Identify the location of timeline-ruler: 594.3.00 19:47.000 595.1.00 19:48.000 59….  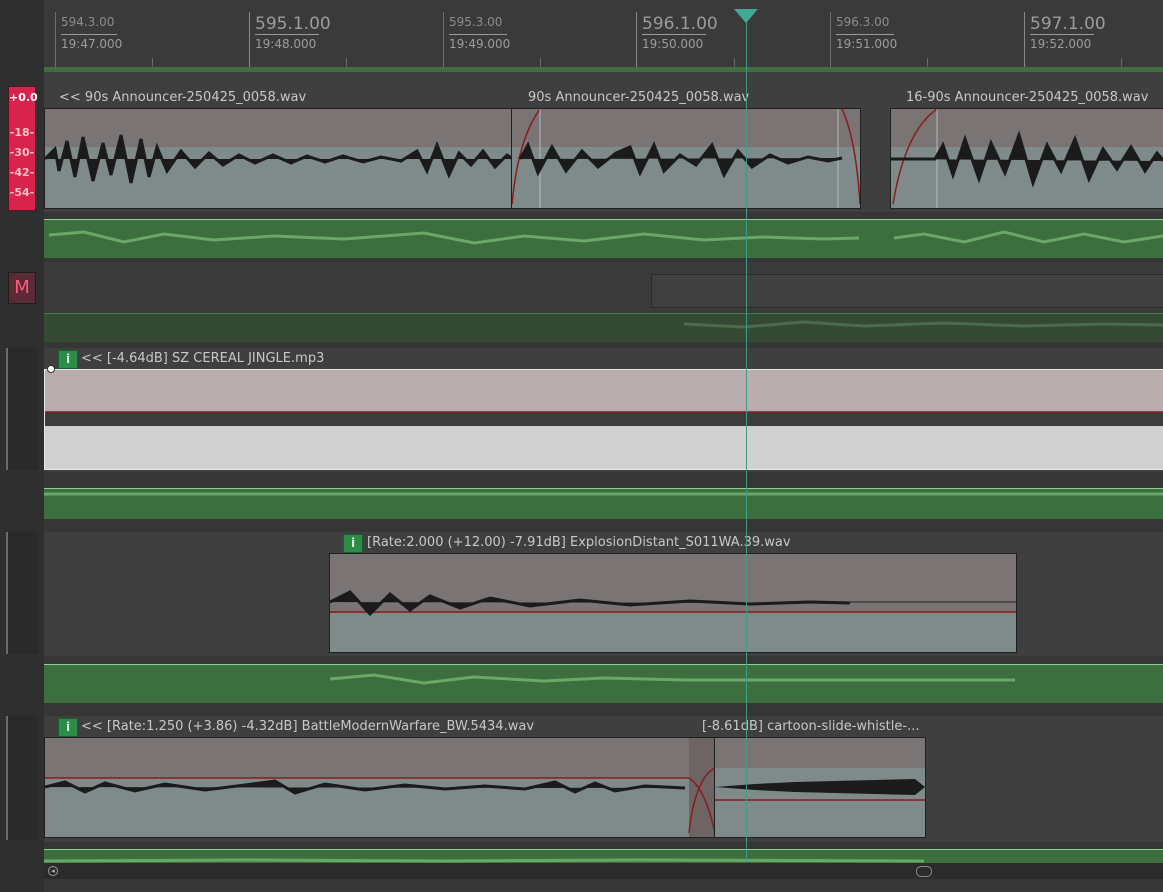
(603, 34).